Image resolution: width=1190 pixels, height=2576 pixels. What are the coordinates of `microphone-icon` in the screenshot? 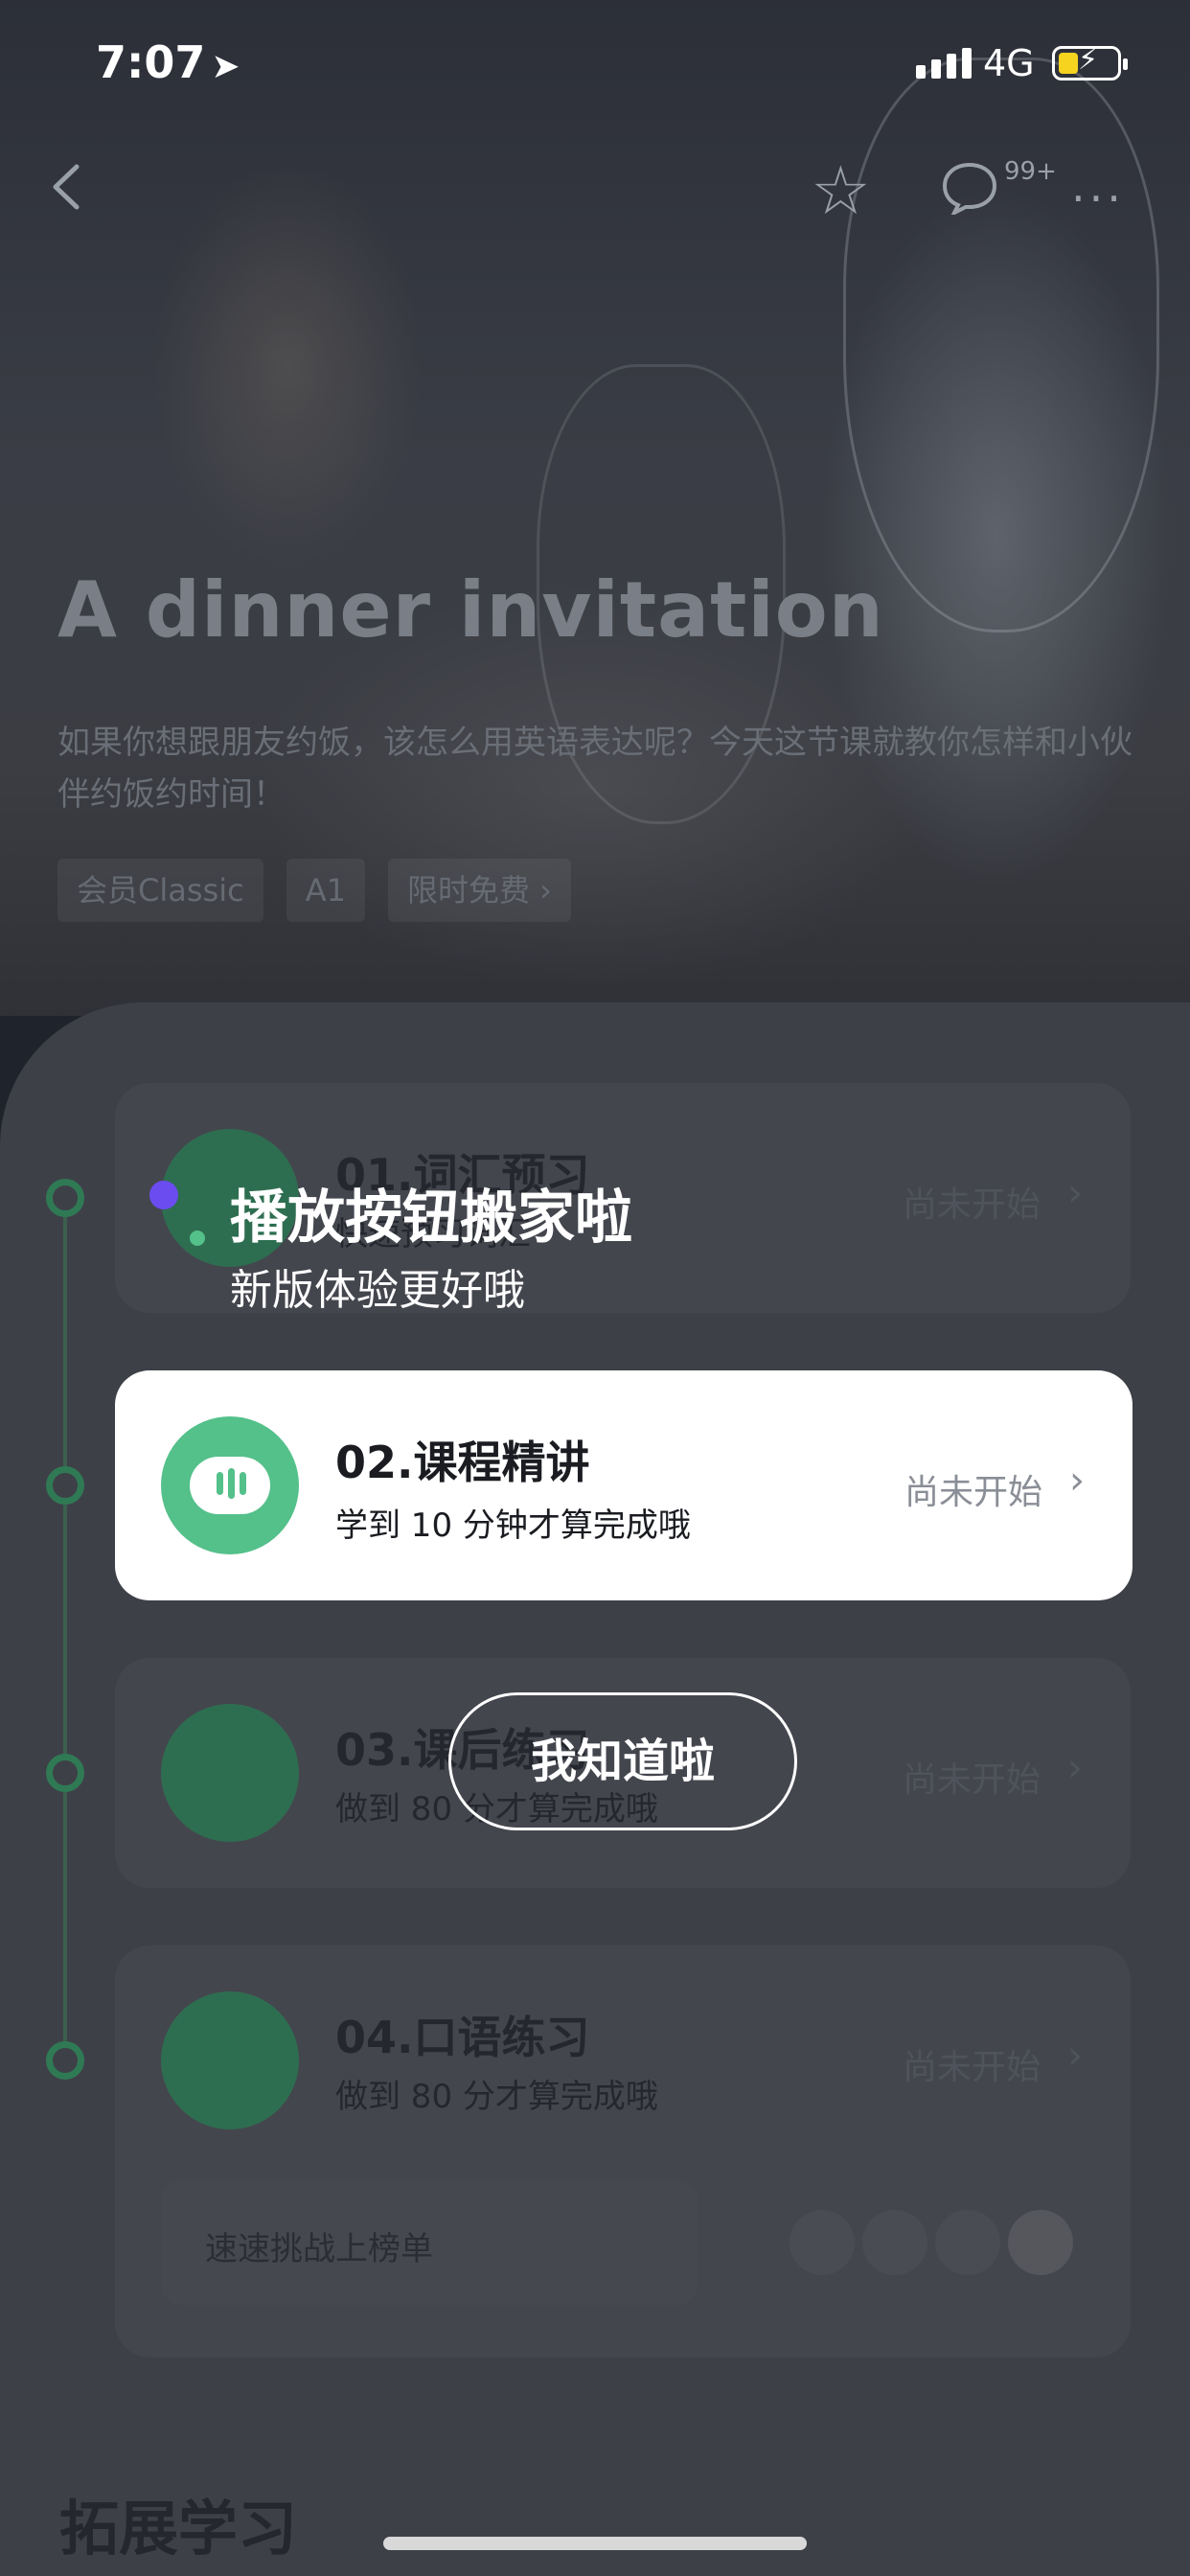 It's located at (230, 2060).